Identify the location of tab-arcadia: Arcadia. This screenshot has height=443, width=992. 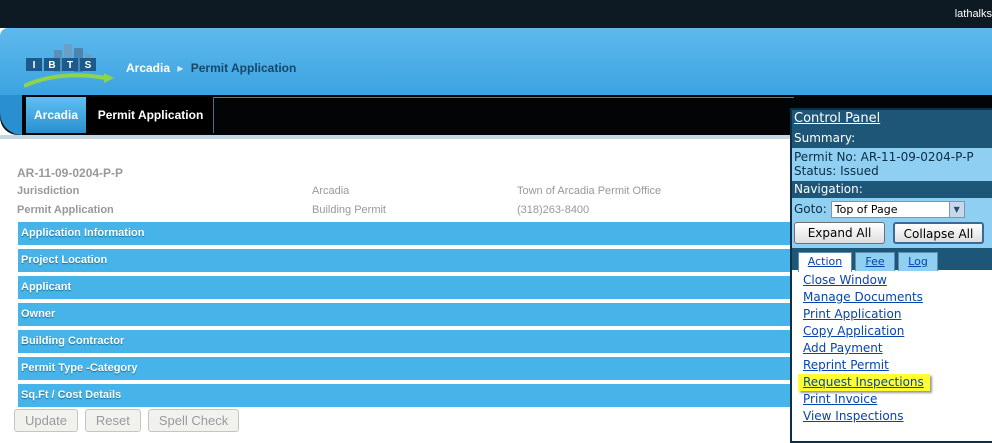
(56, 115).